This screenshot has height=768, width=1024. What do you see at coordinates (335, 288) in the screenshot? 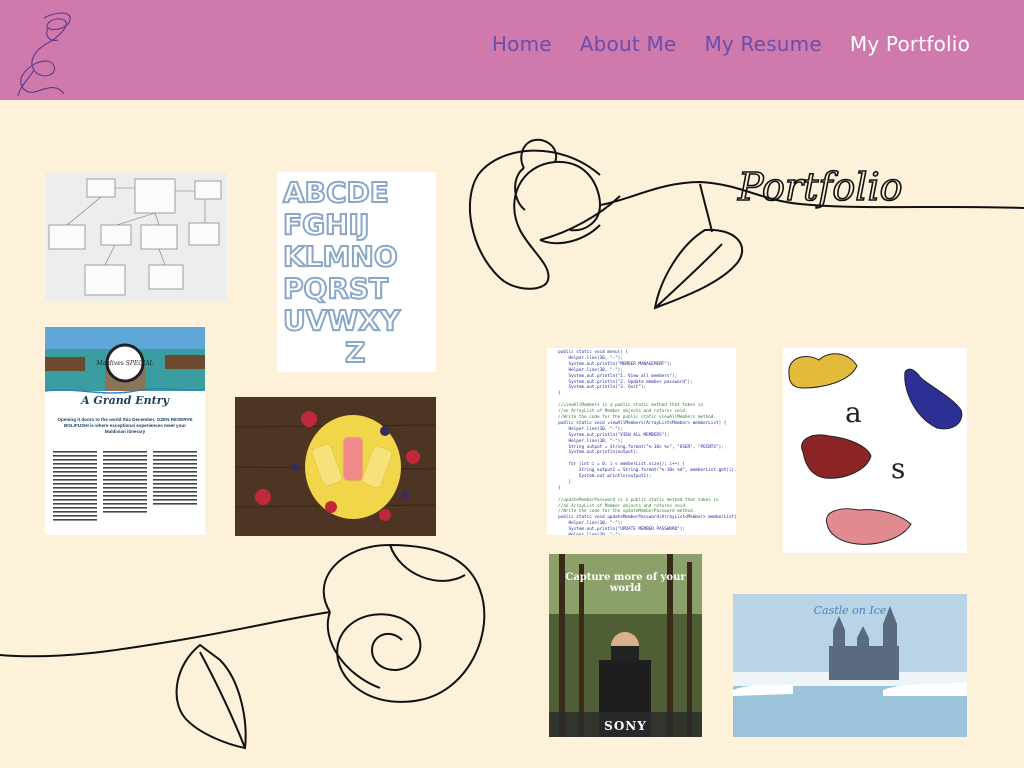
I see `svg-text: PQRST` at bounding box center [335, 288].